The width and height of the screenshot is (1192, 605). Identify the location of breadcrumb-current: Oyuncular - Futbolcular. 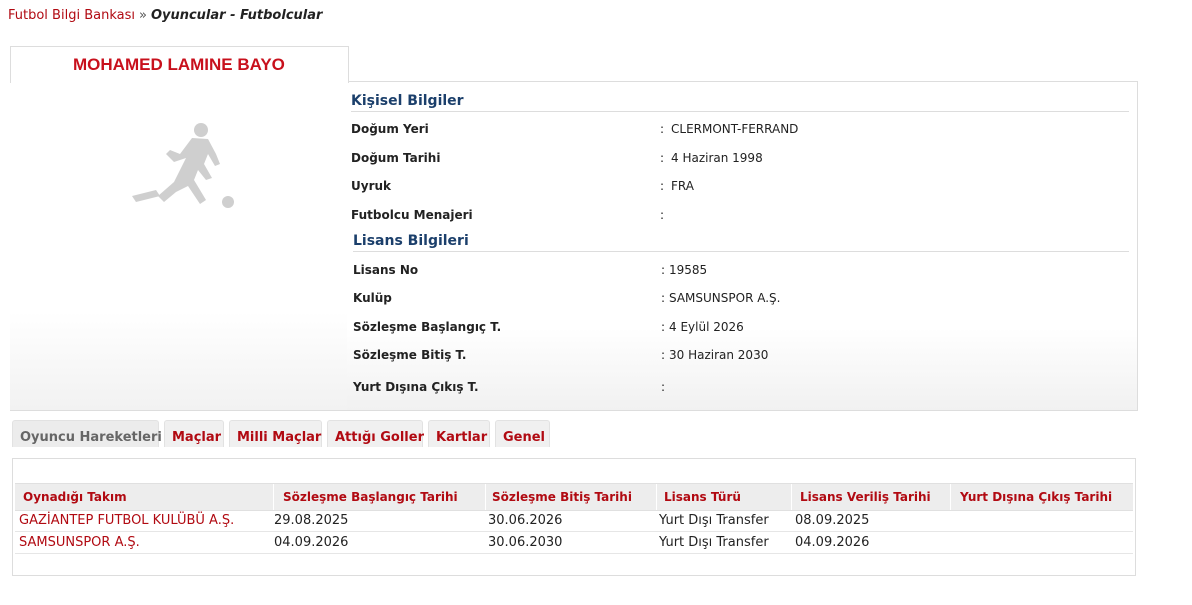
(236, 15).